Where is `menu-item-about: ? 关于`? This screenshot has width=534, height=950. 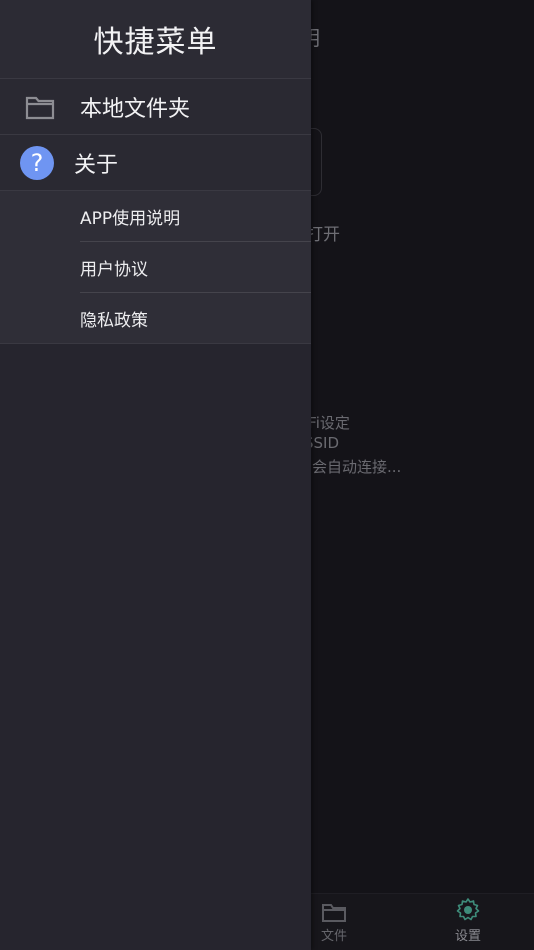
menu-item-about: ? 关于 is located at coordinates (155, 163).